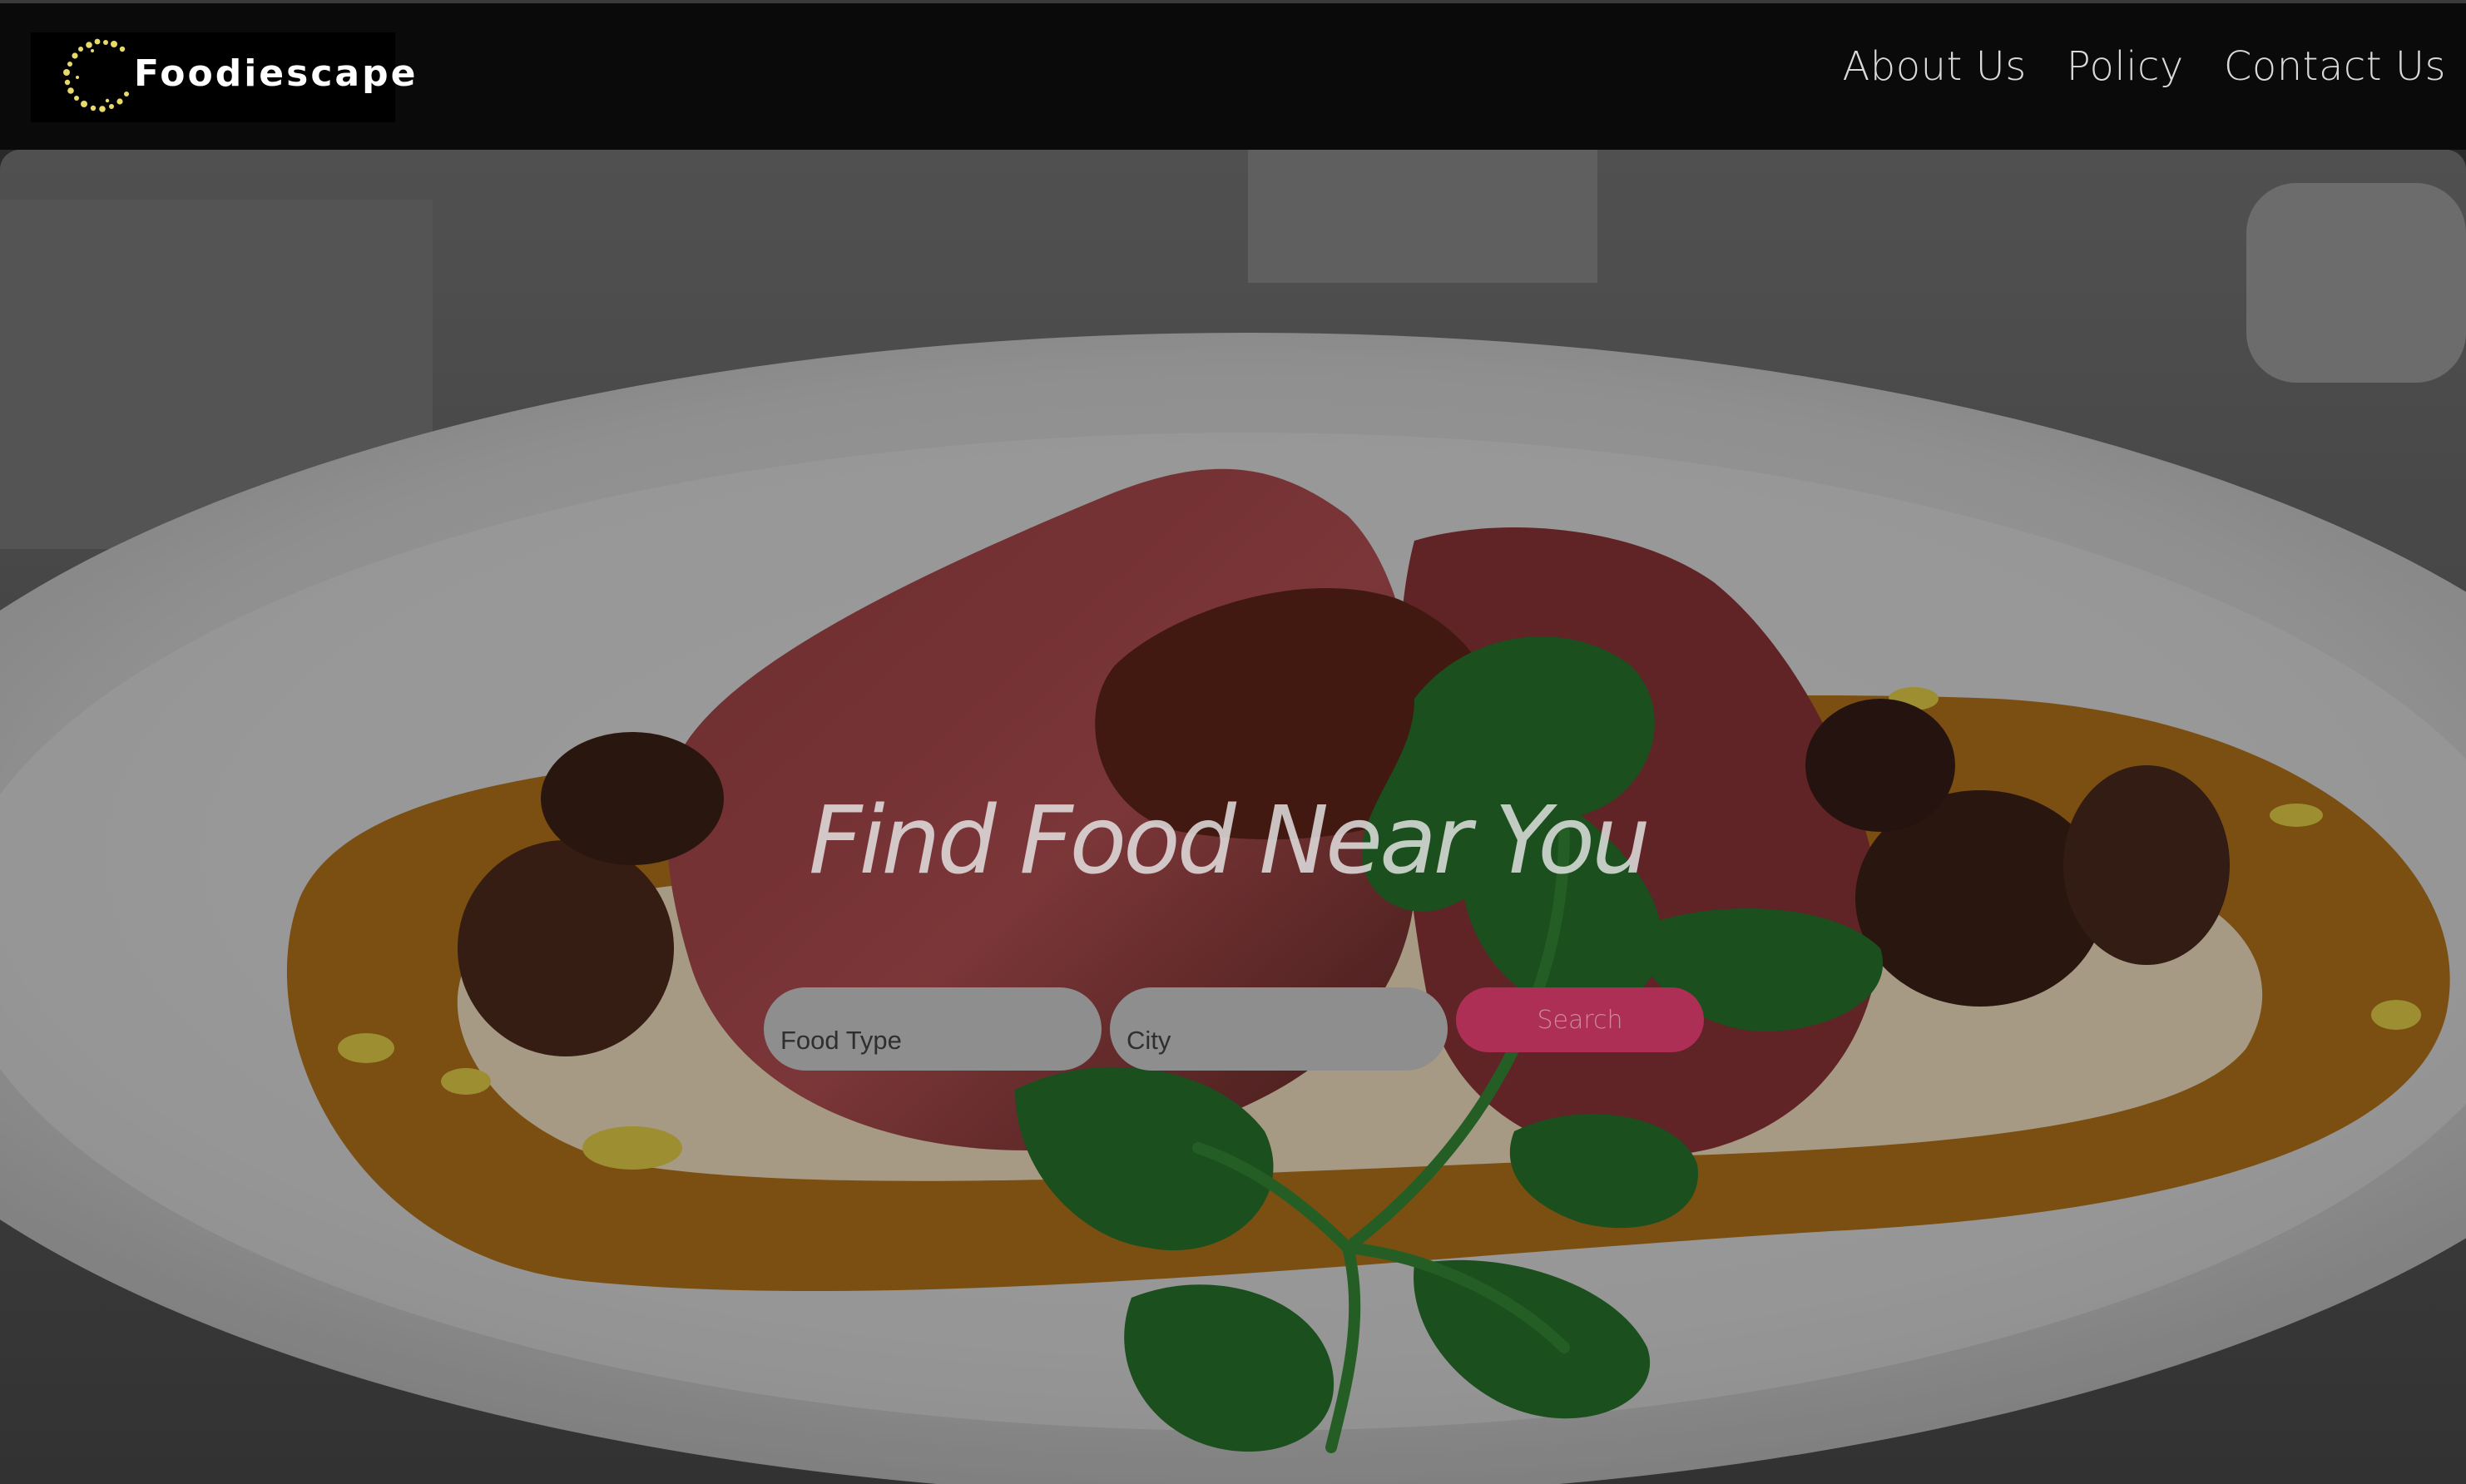 The height and width of the screenshot is (1484, 2466). Describe the element at coordinates (2125, 66) in the screenshot. I see `nav-link-policy: Policy` at that location.